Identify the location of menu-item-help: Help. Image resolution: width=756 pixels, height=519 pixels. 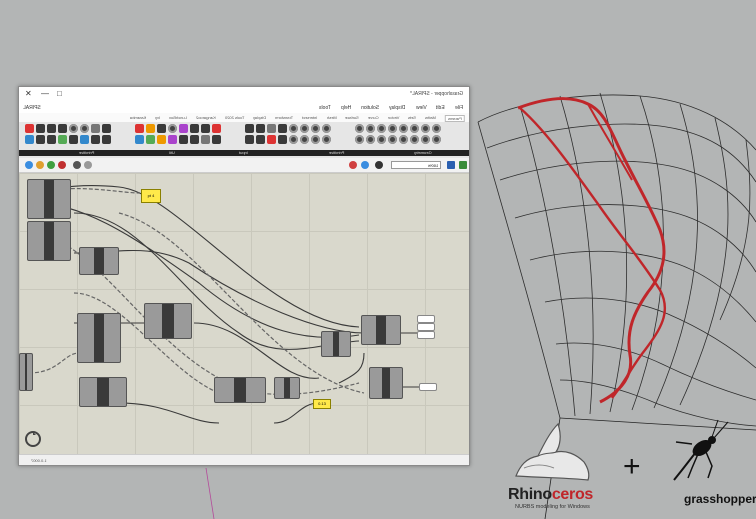
(346, 108).